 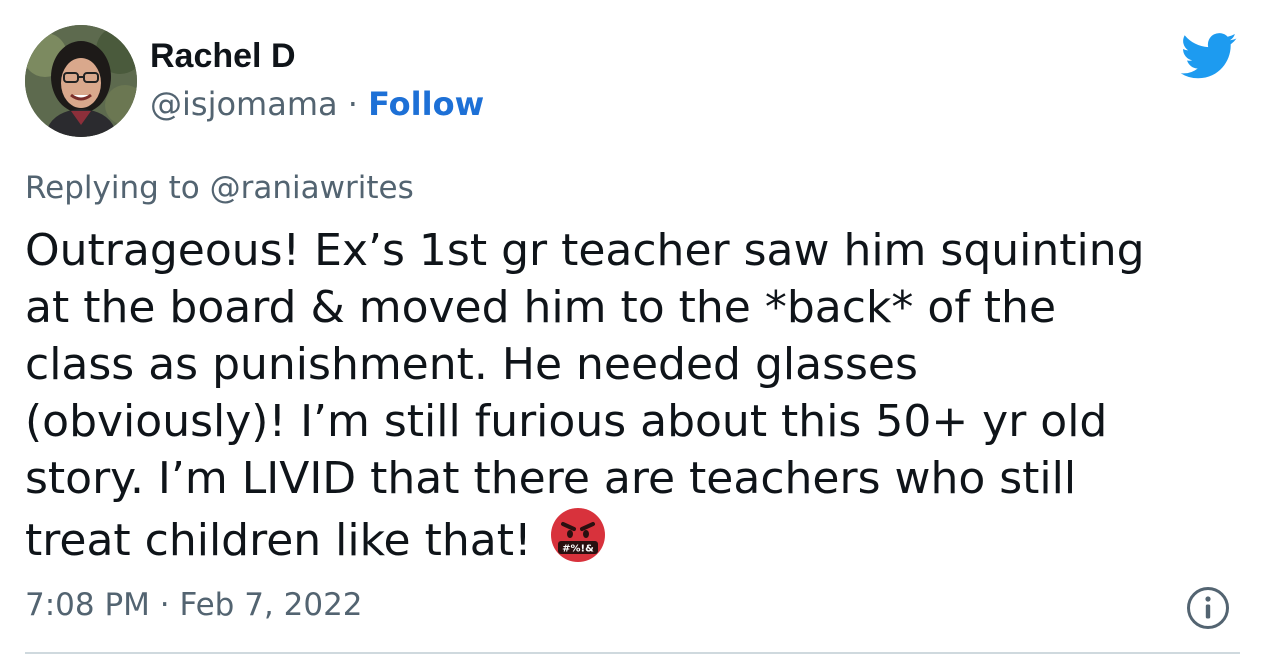 What do you see at coordinates (223, 56) in the screenshot?
I see `author-name: Rachel D` at bounding box center [223, 56].